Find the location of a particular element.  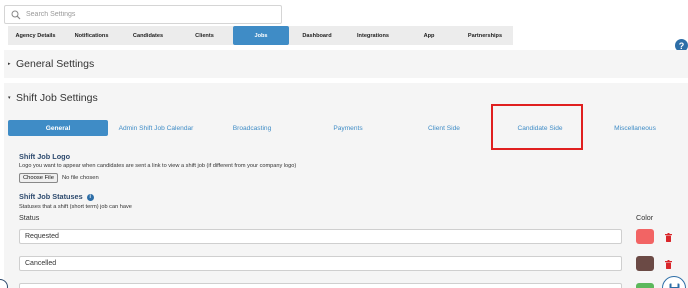

highlight-annotation-box is located at coordinates (537, 127).